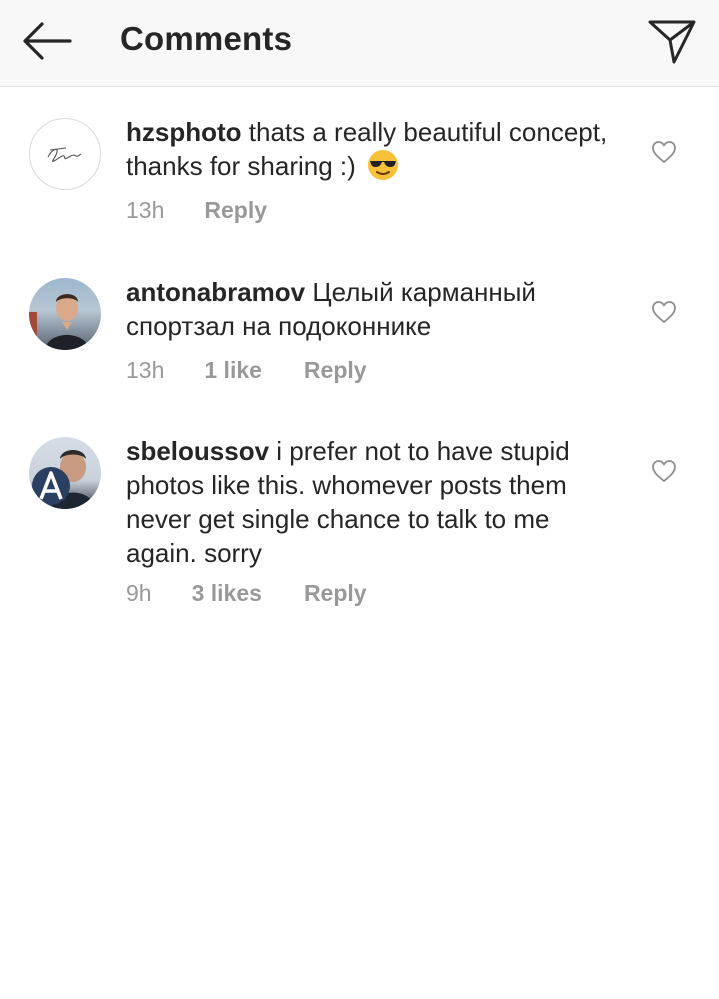 The height and width of the screenshot is (999, 719). What do you see at coordinates (233, 370) in the screenshot?
I see `likes-count: 1 like` at bounding box center [233, 370].